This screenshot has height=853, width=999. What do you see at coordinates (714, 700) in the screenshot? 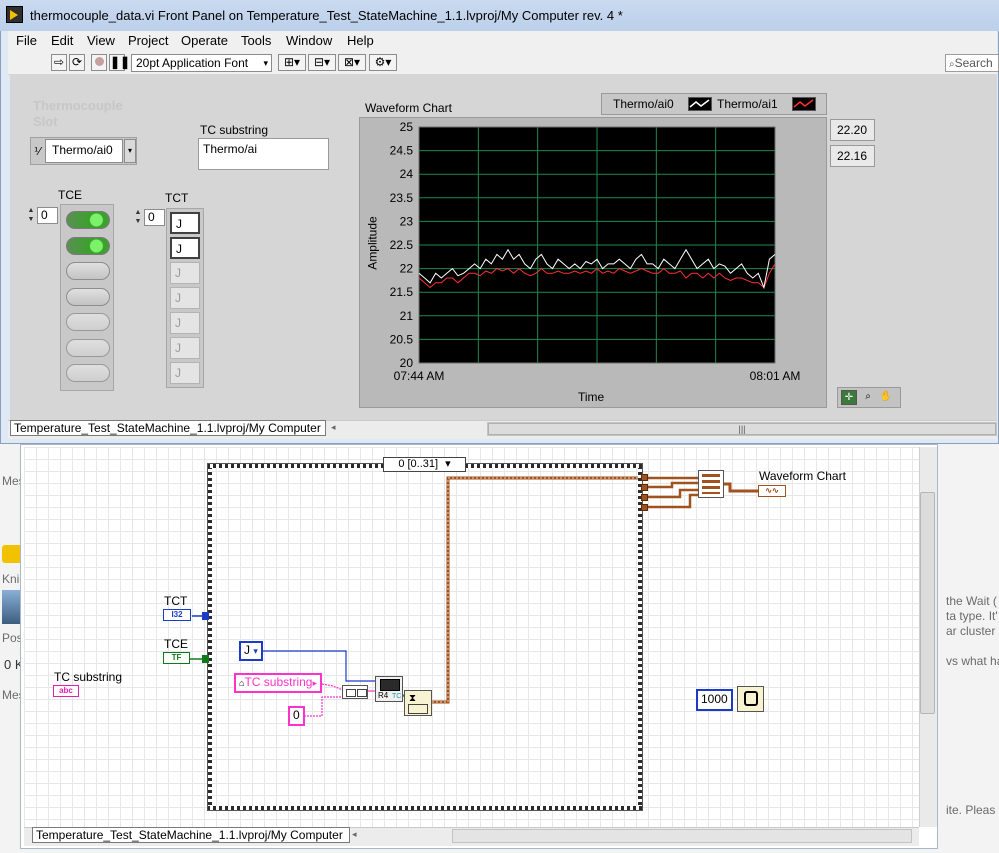
I see `wait-ms-constant: 1000` at bounding box center [714, 700].